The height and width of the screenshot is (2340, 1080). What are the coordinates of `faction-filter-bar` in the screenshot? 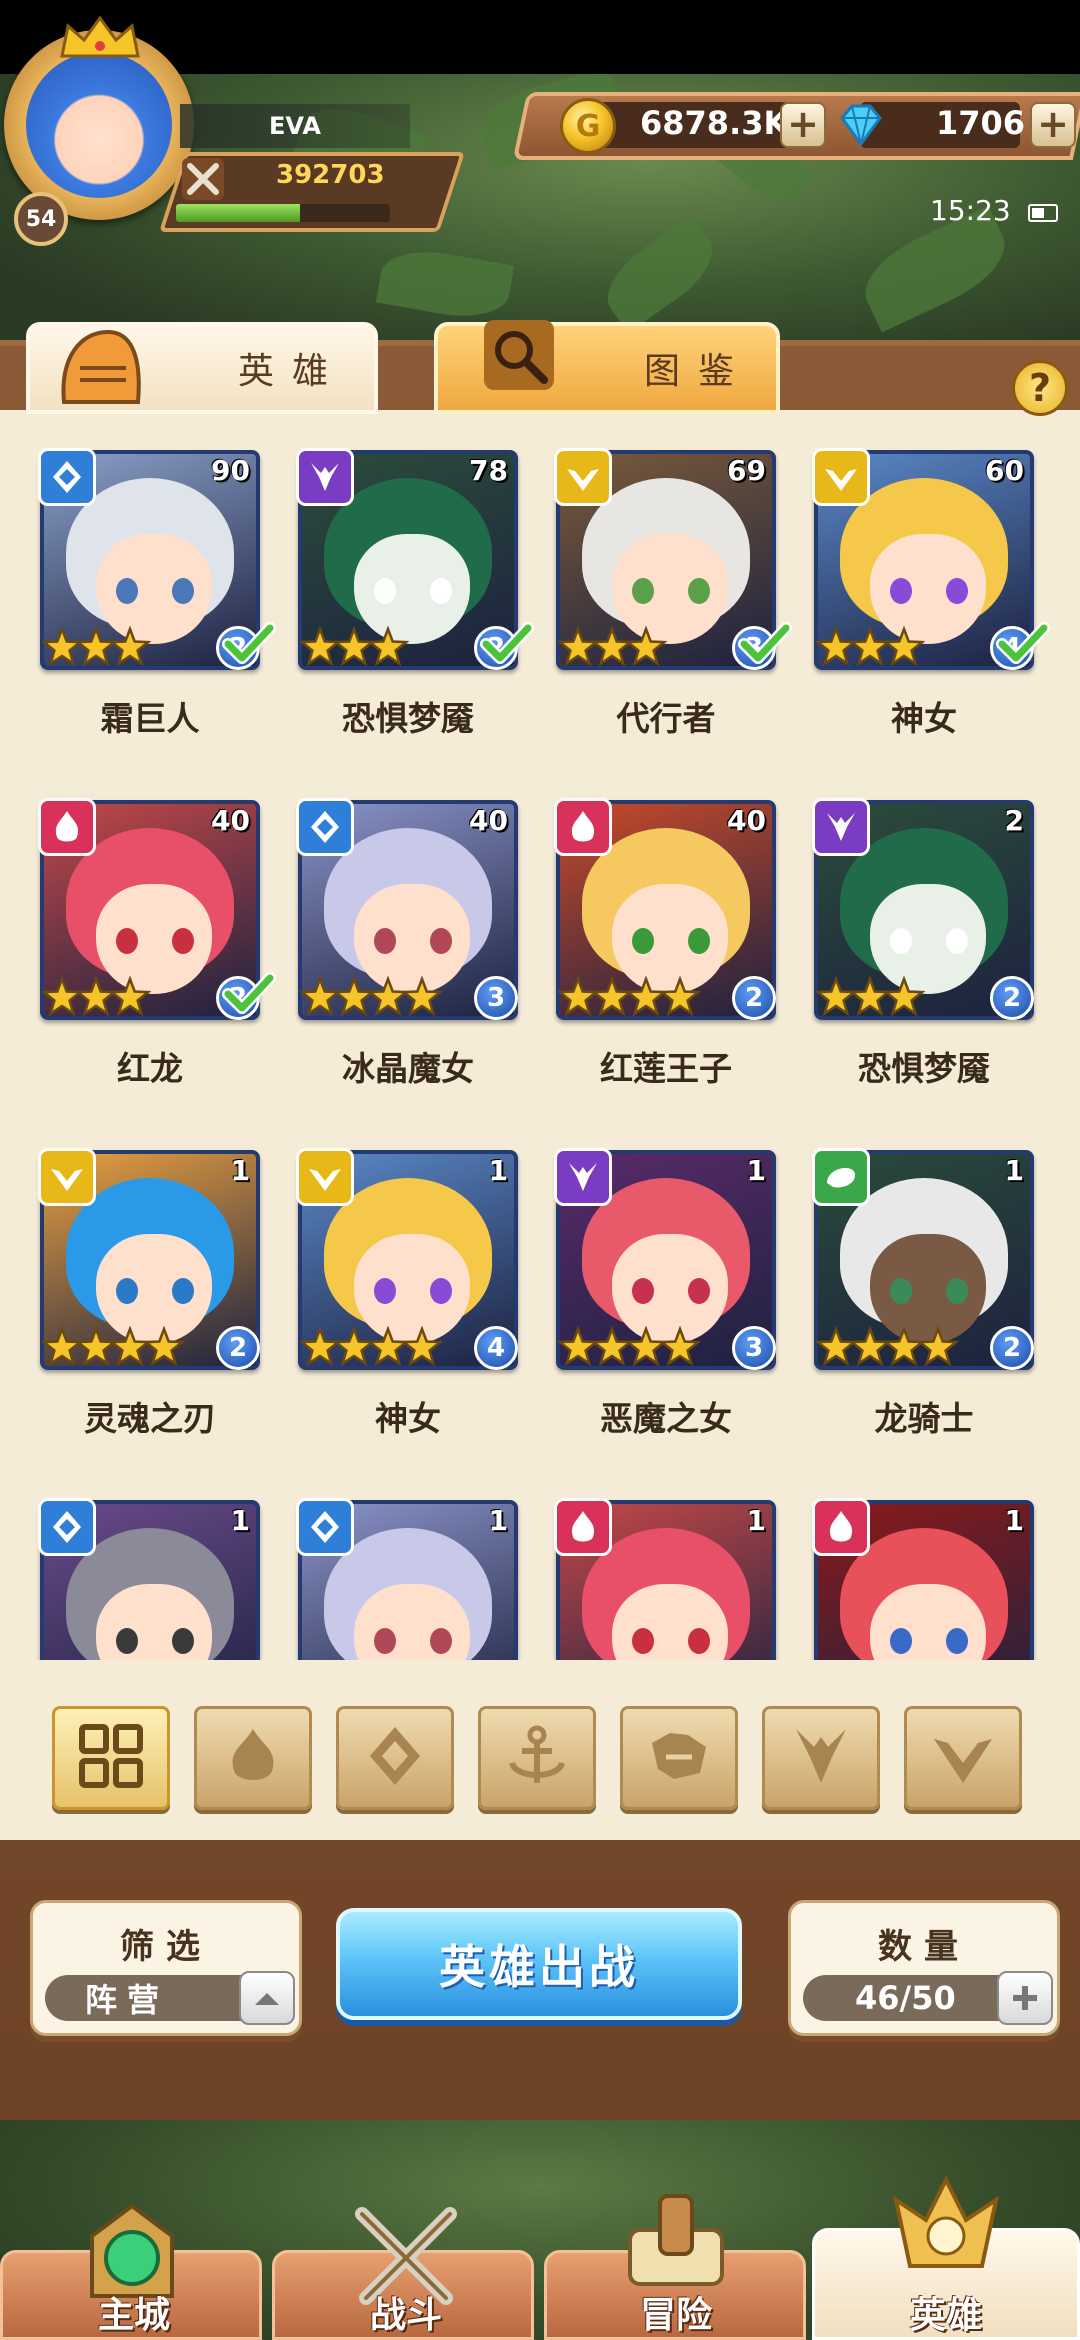 It's located at (540, 1770).